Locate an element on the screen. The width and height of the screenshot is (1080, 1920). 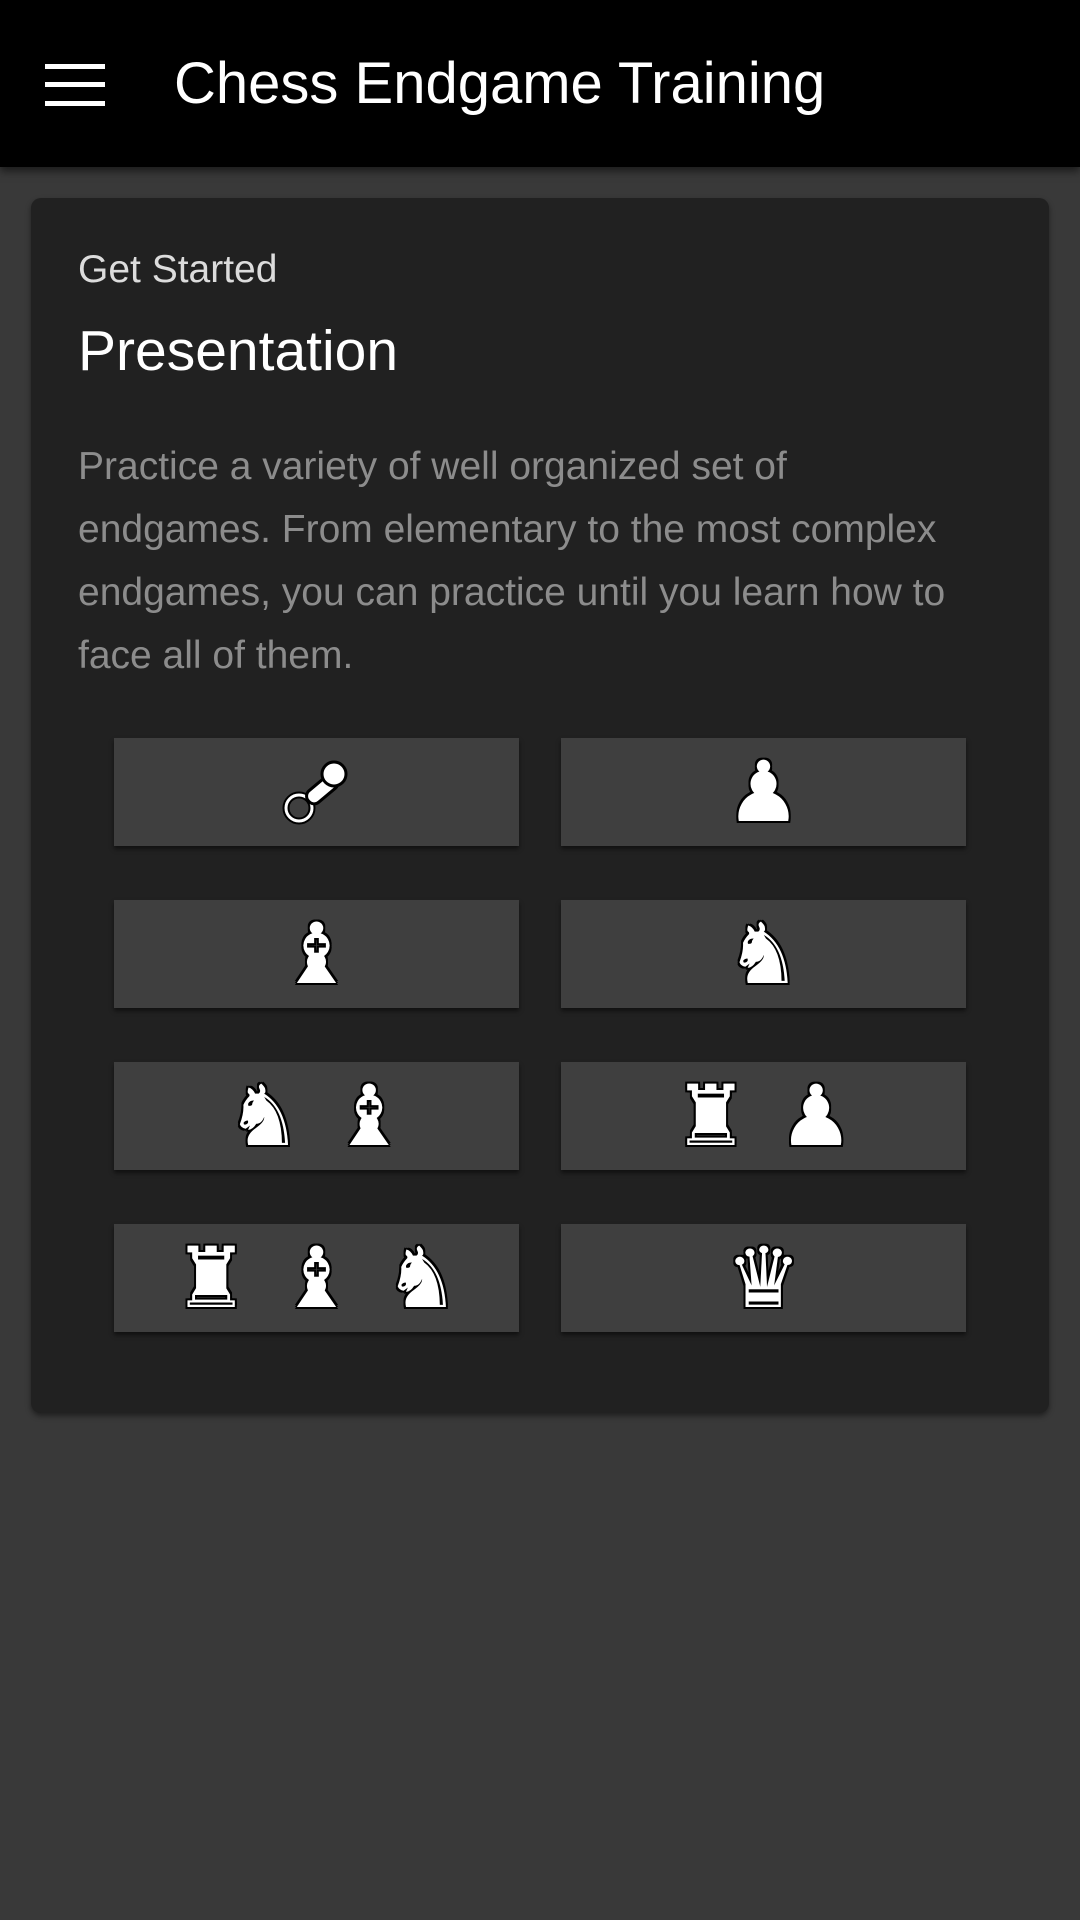
knight-bishop-endgames-button: ♞ ♝ is located at coordinates (316, 1116).